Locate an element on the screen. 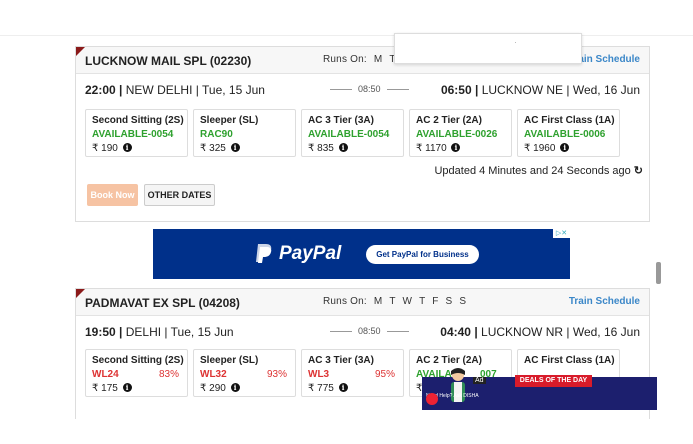 Image resolution: width=693 pixels, height=444 pixels. class-box-2s: Second Sitting (2S) WL24 83% ₹ 175 i is located at coordinates (136, 373).